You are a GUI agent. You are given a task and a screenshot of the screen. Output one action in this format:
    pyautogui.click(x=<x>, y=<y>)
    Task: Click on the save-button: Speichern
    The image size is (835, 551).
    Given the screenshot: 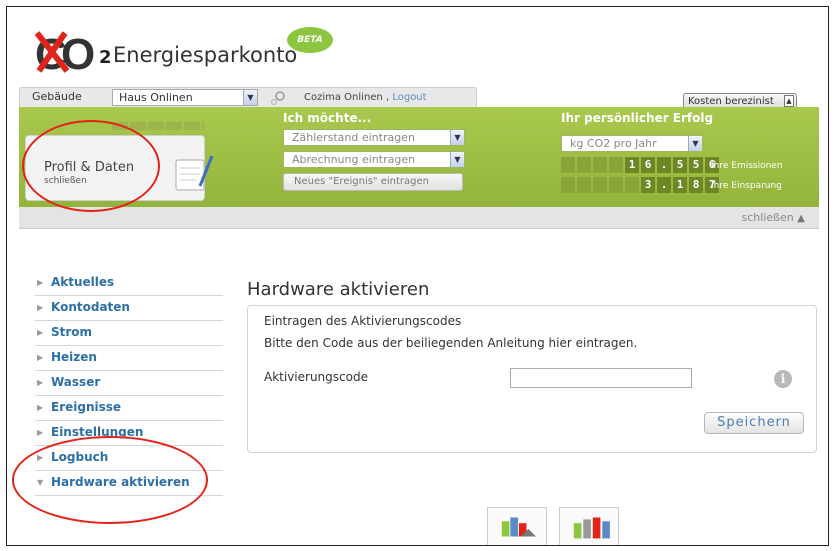 What is the action you would take?
    pyautogui.click(x=754, y=423)
    